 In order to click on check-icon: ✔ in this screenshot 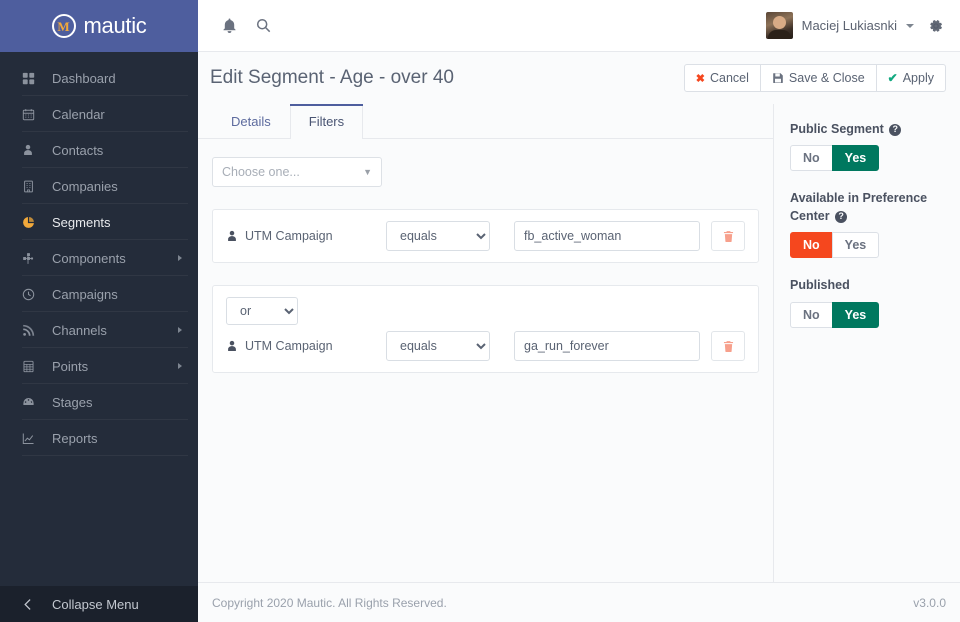, I will do `click(892, 78)`.